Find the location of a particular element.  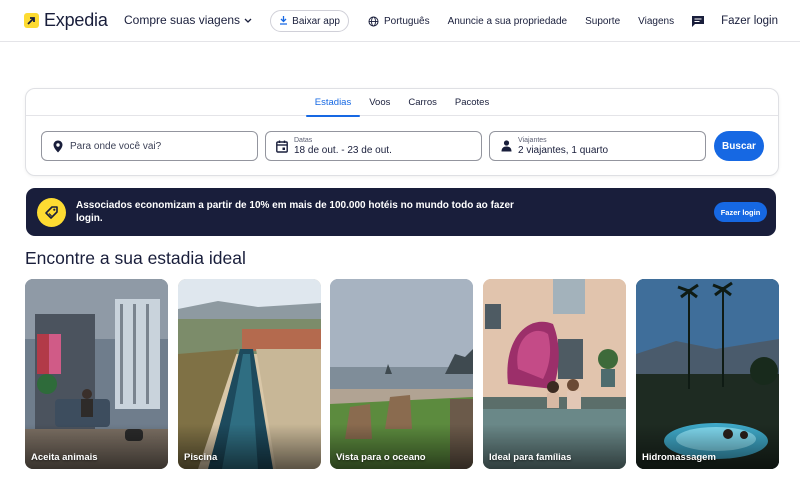

travelers-field: Viajantes 2 viajantes, 1 quarto is located at coordinates (597, 146).